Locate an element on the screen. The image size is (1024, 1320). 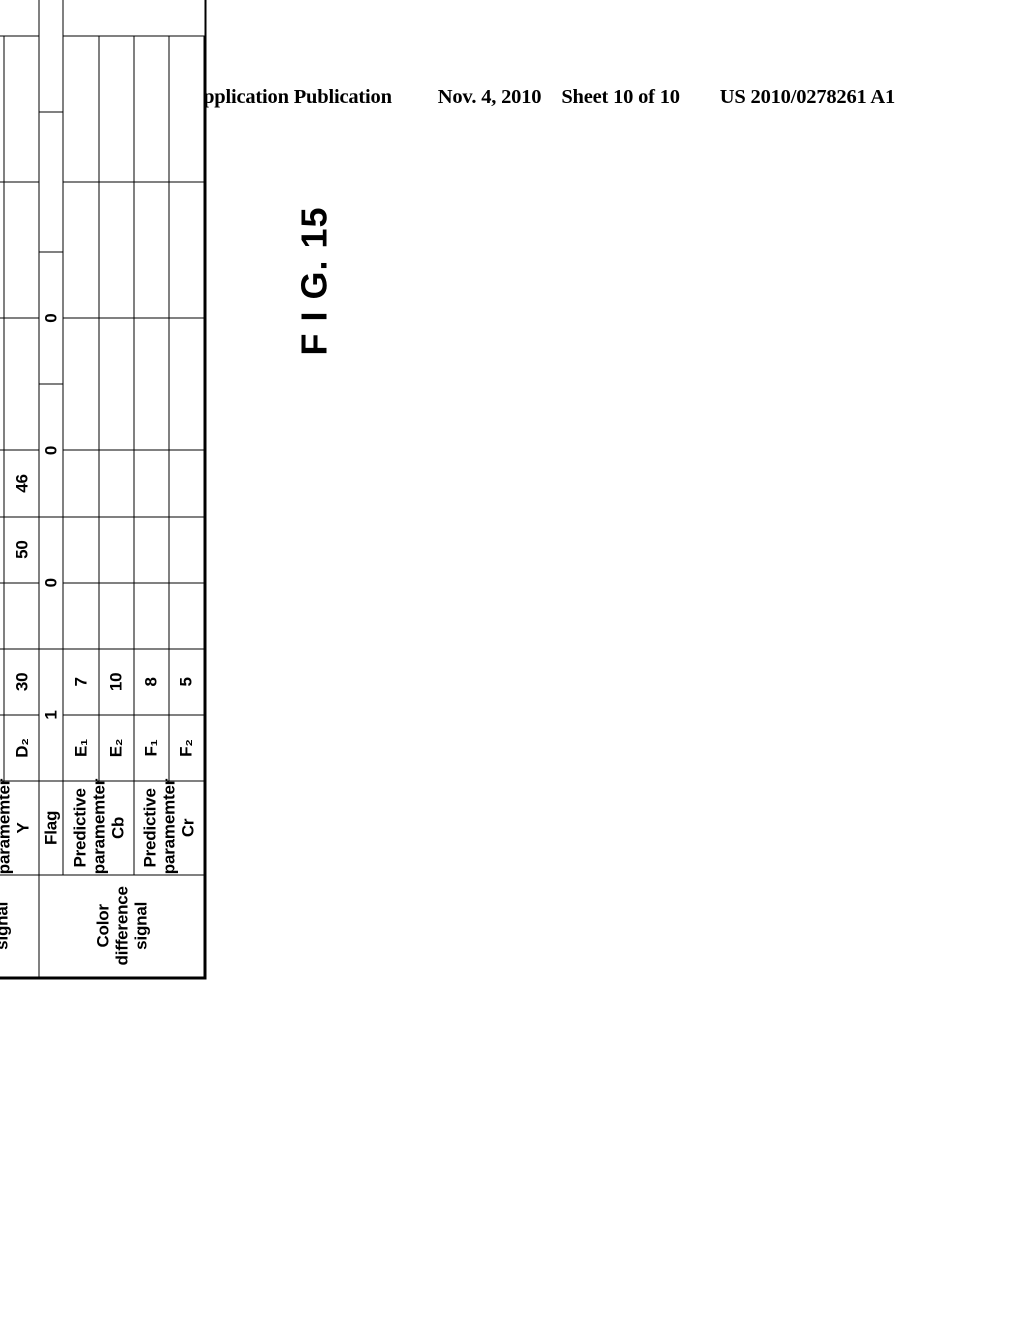
cell-cb-e2-blank-b is located at coordinates (116, 250).